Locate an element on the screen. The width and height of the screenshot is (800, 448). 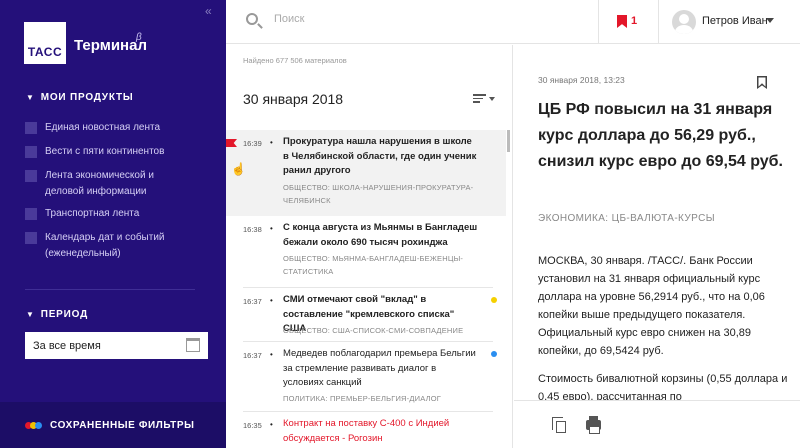
products-section-toggle: ▼ МОИ ПРОДУКТЫ is located at coordinates (79, 97).